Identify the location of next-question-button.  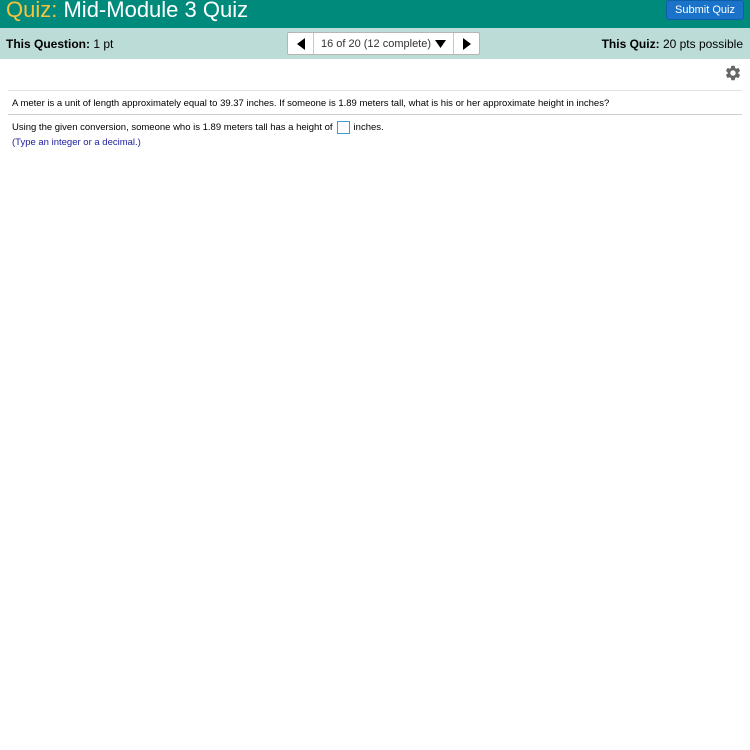
(466, 43).